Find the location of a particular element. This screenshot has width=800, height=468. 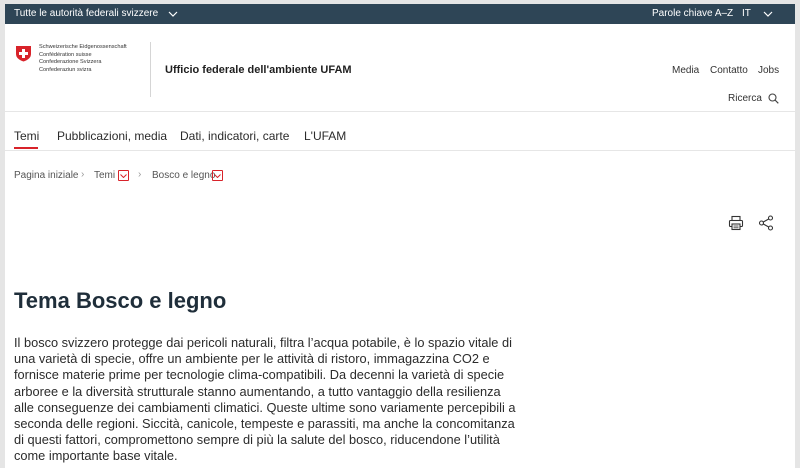

confederation-line: Confederazione Svizzera is located at coordinates (70, 62).